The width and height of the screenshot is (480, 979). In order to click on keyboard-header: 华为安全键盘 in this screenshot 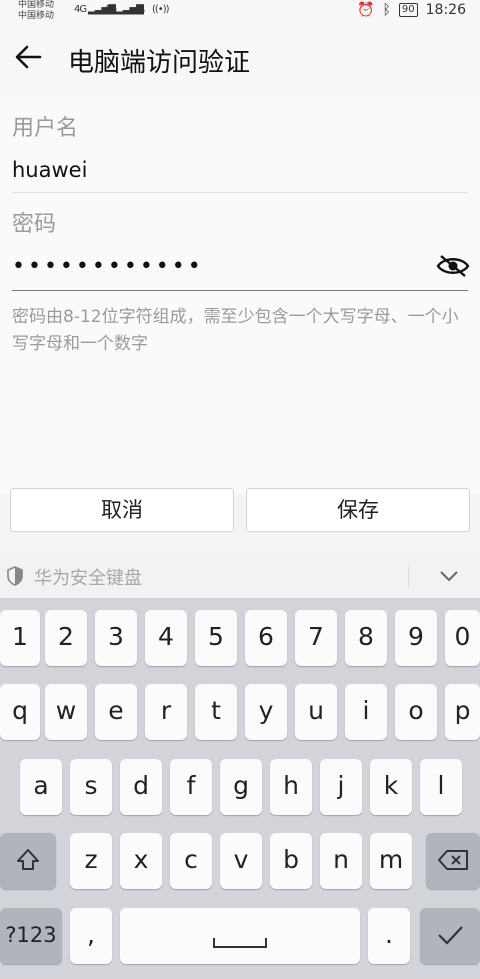, I will do `click(240, 576)`.